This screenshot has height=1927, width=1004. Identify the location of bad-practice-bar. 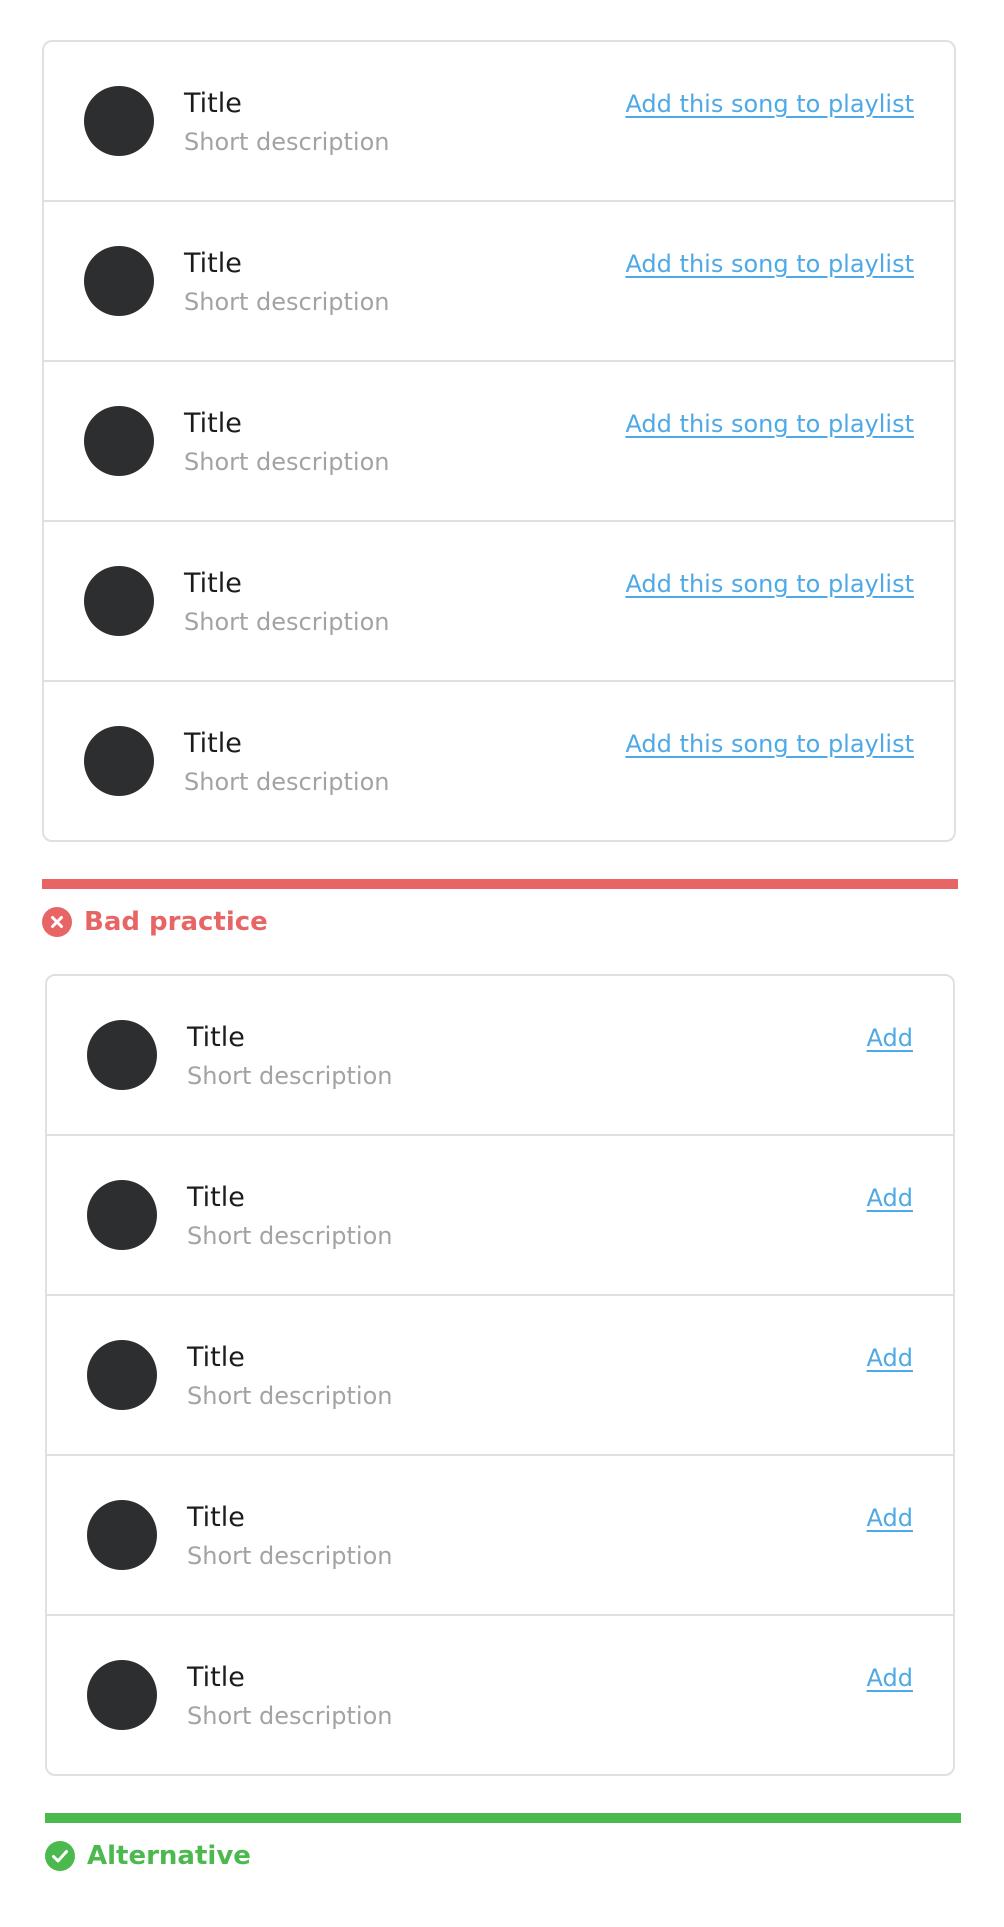
(500, 884).